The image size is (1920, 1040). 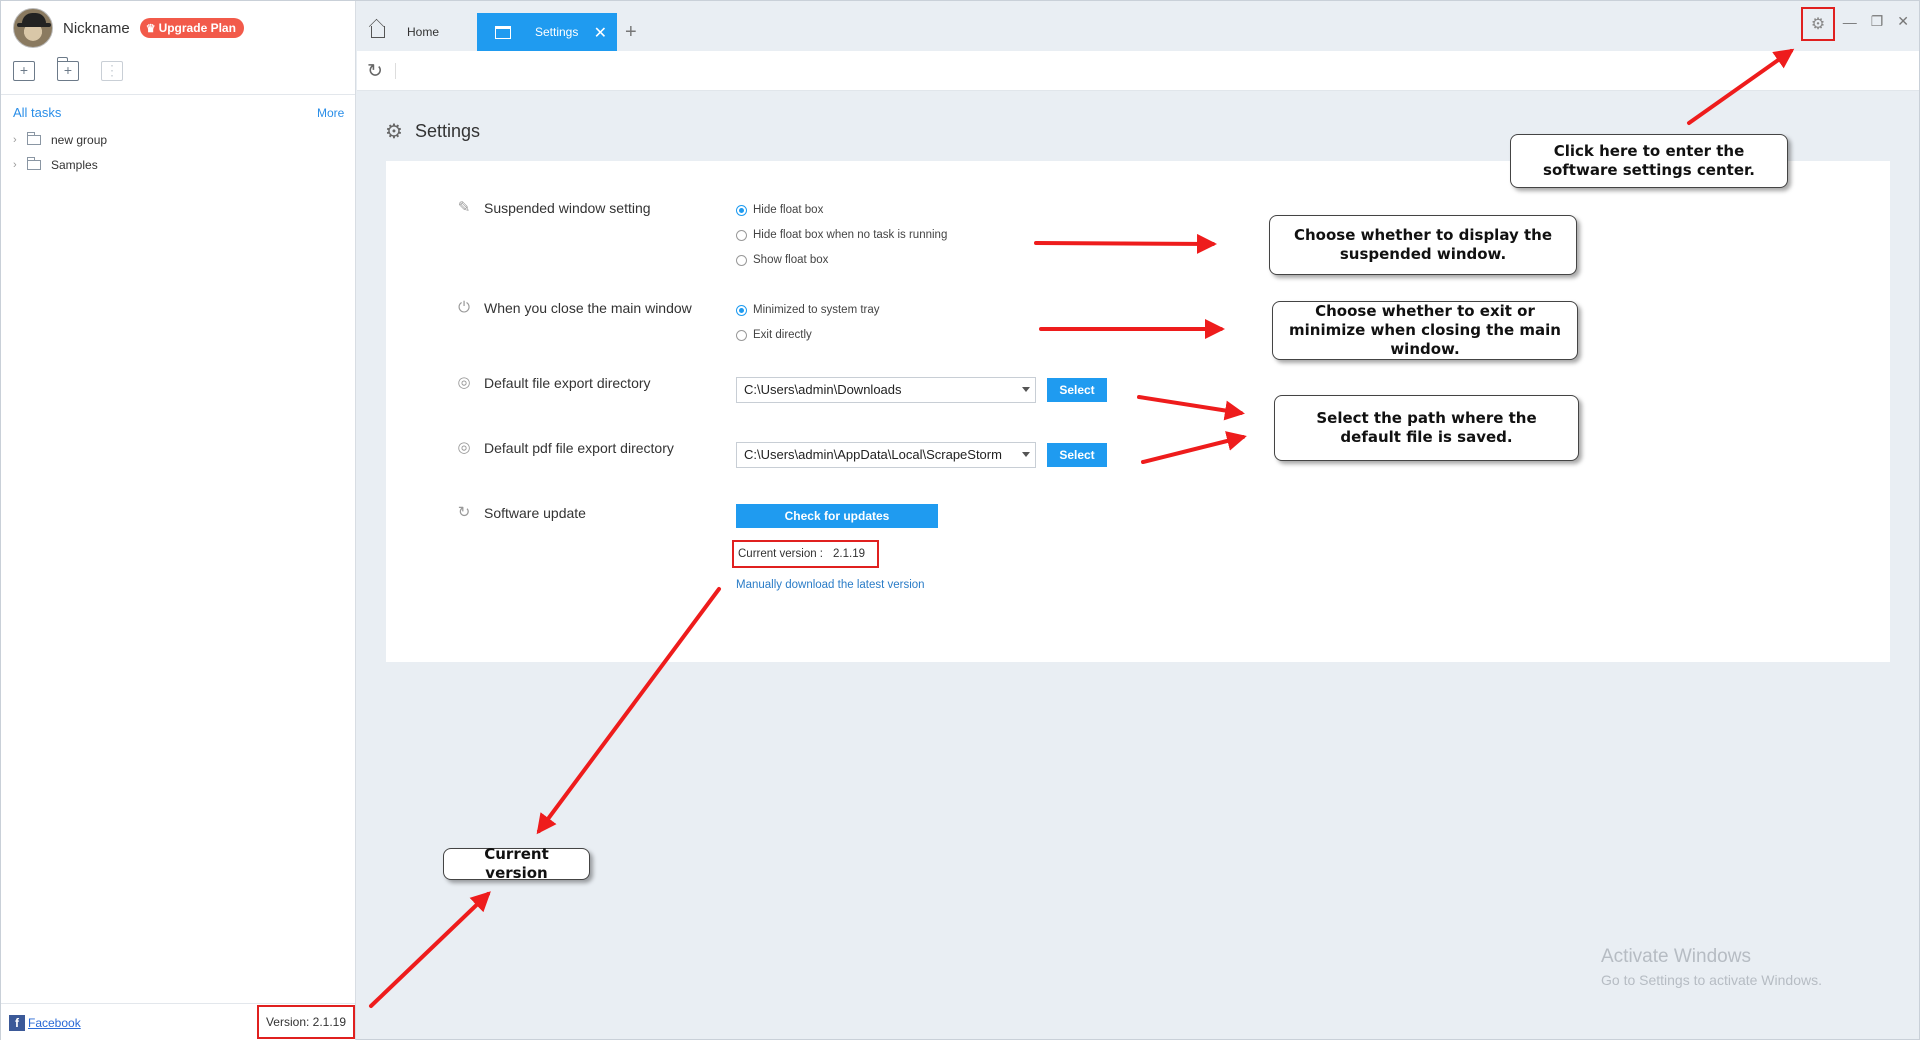 I want to click on crown-icon: ♛, so click(x=150, y=28).